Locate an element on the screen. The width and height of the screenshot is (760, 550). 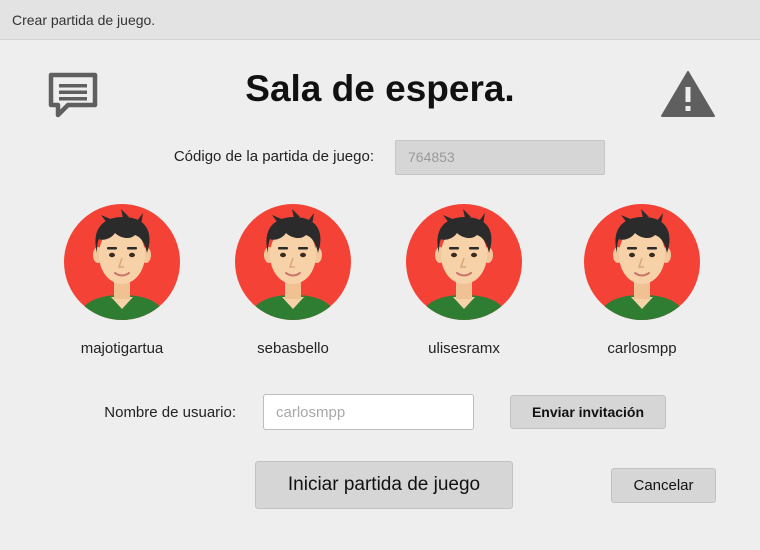
username-input is located at coordinates (368, 412).